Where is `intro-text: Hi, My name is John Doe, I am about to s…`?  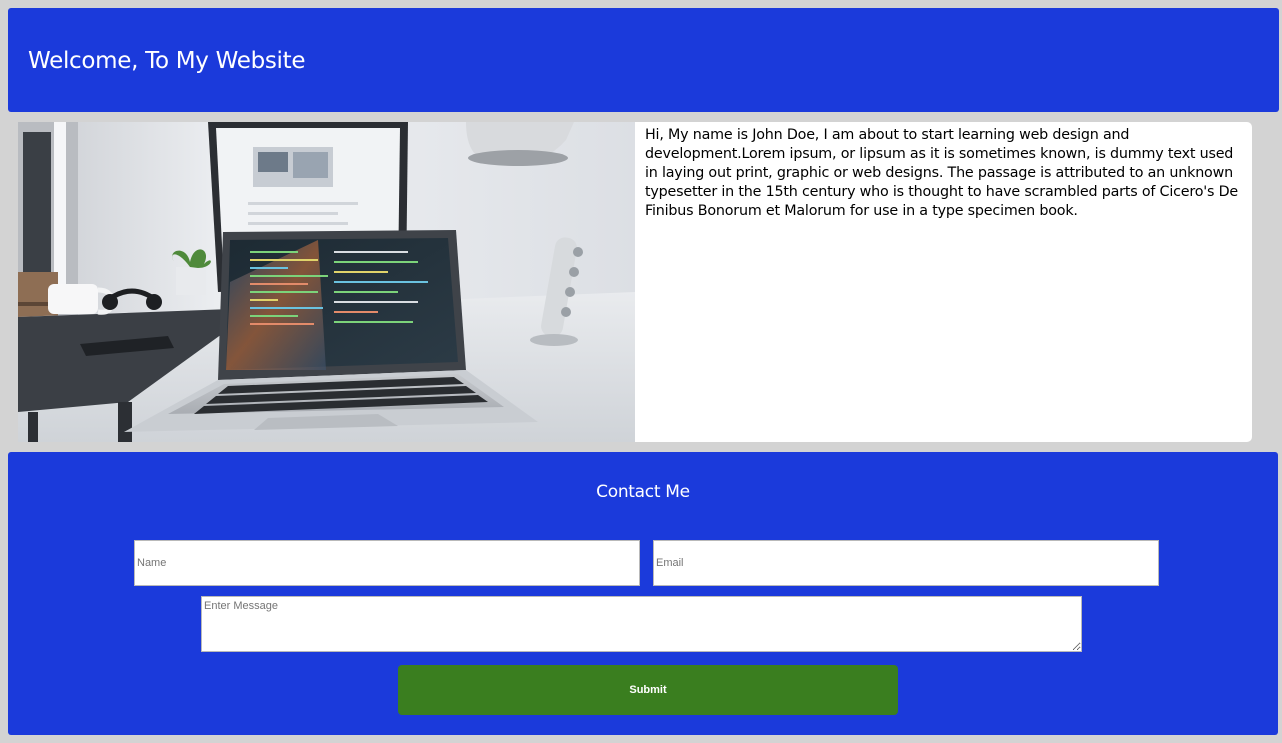 intro-text: Hi, My name is John Doe, I am about to s… is located at coordinates (941, 173).